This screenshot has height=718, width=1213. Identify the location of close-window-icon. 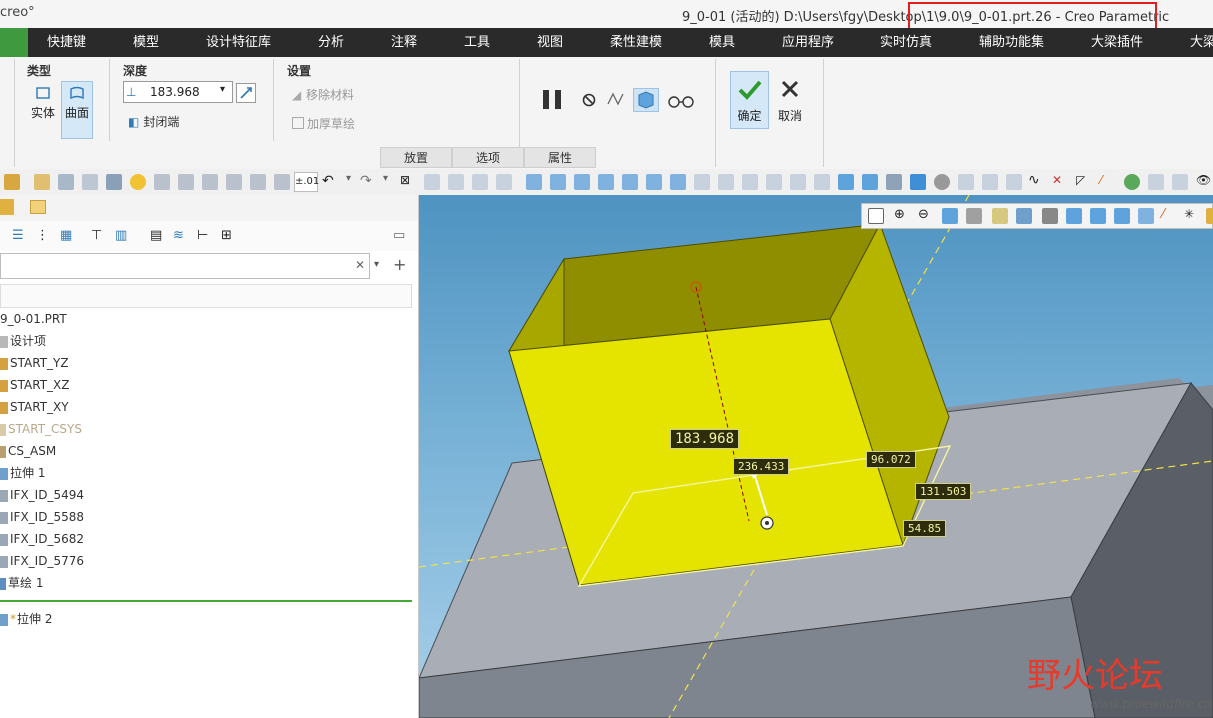
(90, 182).